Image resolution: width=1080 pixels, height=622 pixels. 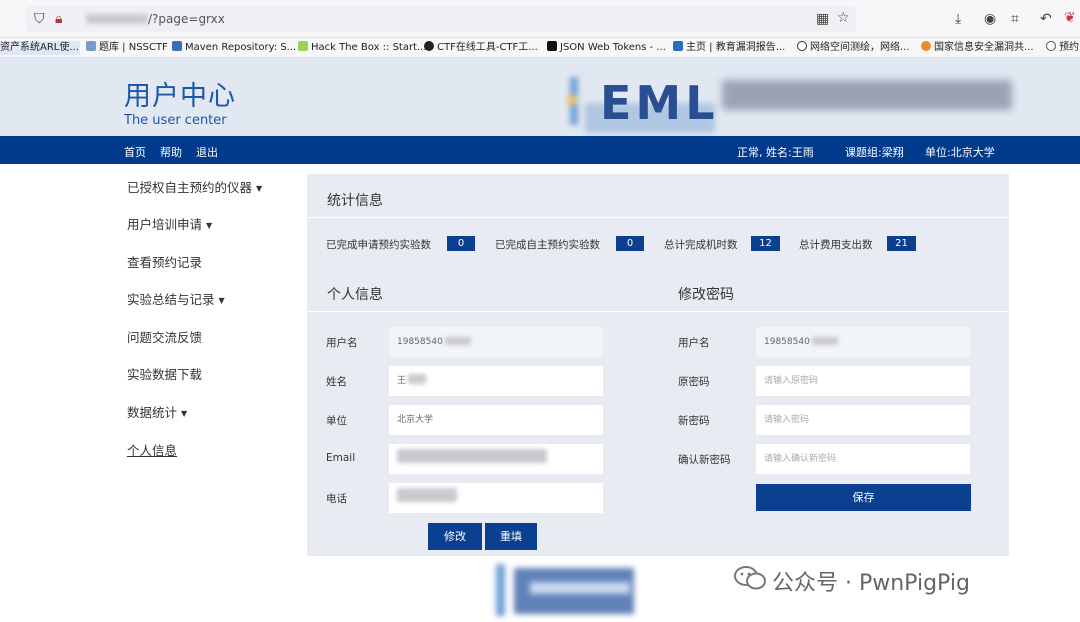 What do you see at coordinates (455, 536) in the screenshot?
I see `modify-button: 修改` at bounding box center [455, 536].